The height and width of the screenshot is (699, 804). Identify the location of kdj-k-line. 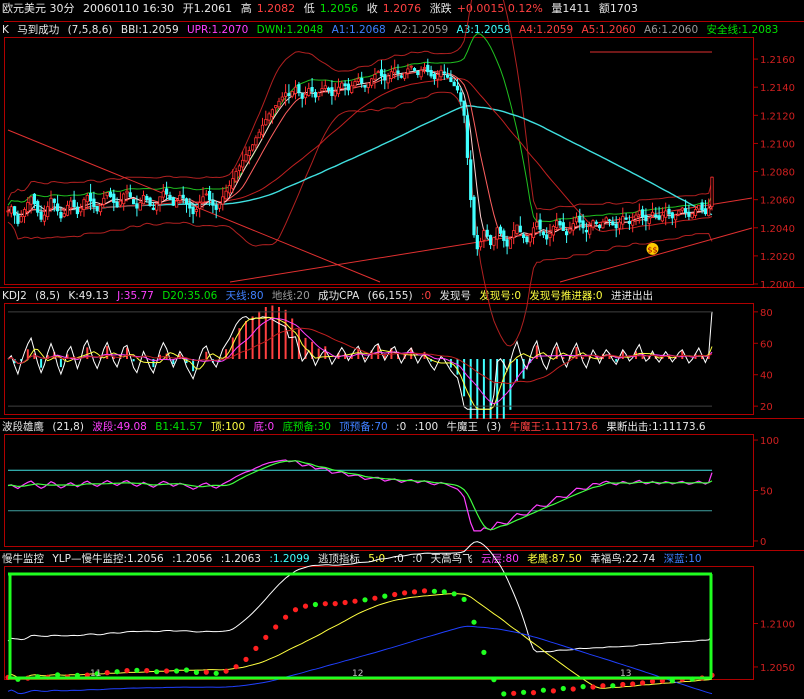
(360, 360).